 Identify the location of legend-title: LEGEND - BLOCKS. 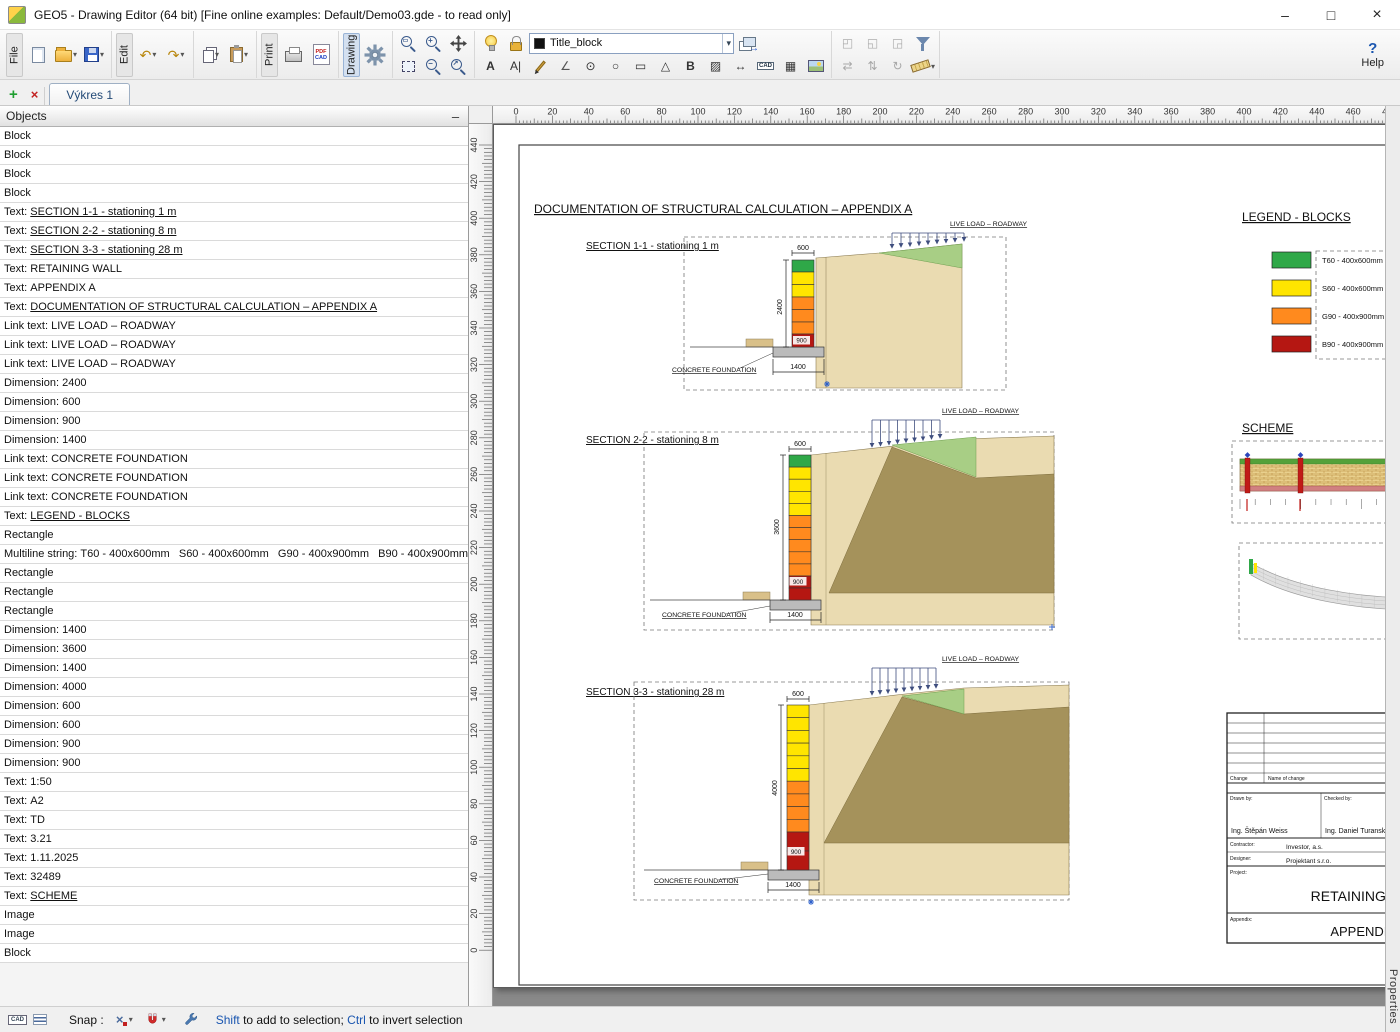
(1296, 217).